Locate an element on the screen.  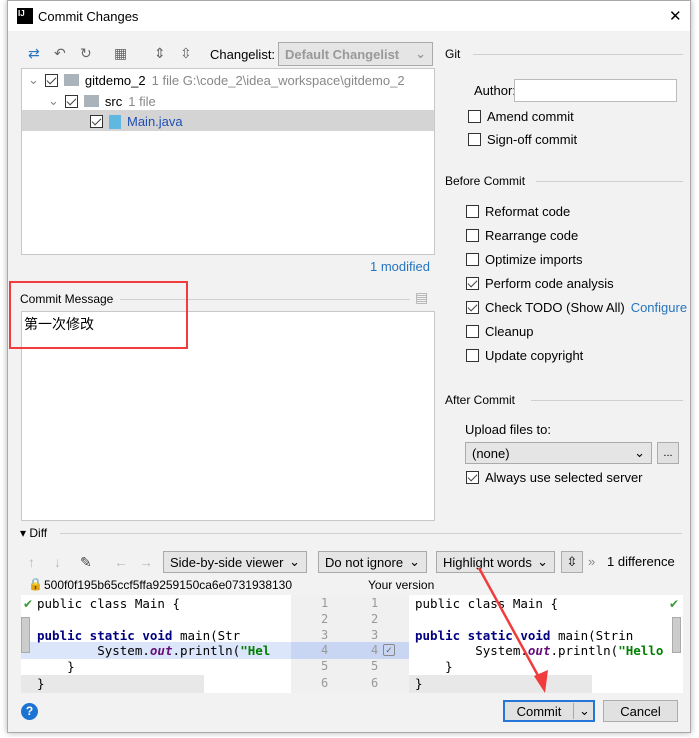
annotation-arrow is located at coordinates (512, 630).